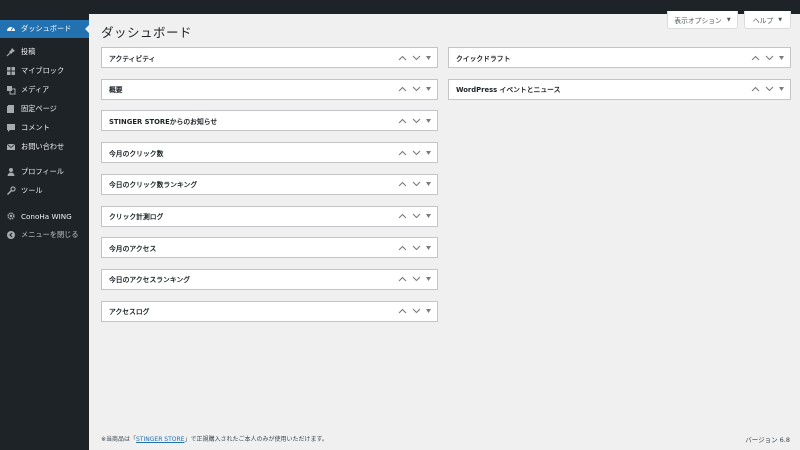 The width and height of the screenshot is (800, 450). I want to click on widget-postbox: クイックドラフト, so click(619, 57).